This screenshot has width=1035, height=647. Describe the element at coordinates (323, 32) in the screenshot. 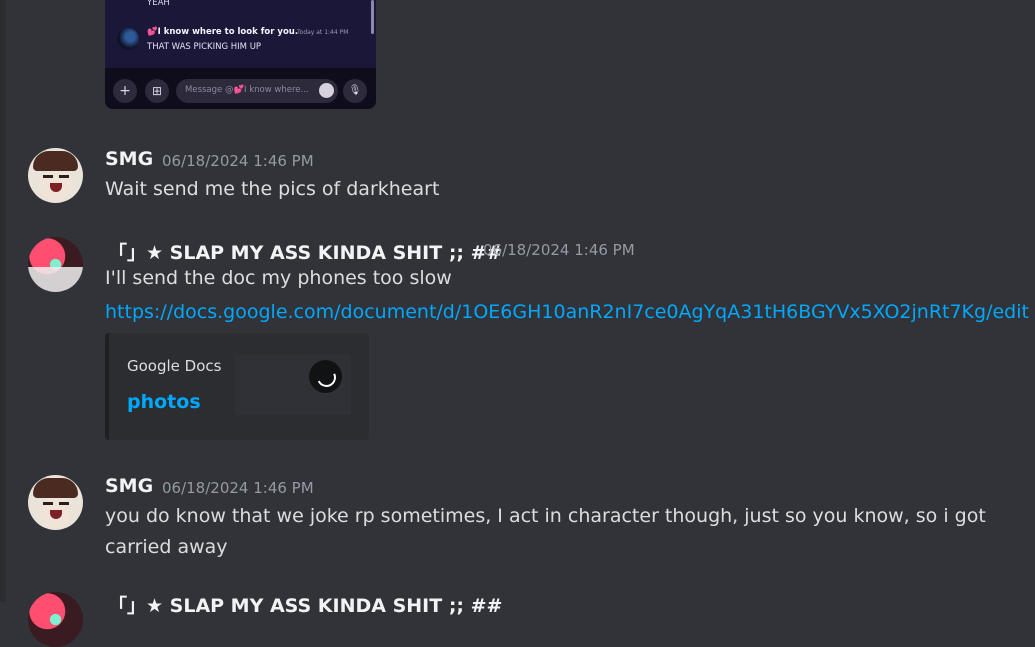

I see `screenshot-timestamp: Today at 1:44 PM` at that location.